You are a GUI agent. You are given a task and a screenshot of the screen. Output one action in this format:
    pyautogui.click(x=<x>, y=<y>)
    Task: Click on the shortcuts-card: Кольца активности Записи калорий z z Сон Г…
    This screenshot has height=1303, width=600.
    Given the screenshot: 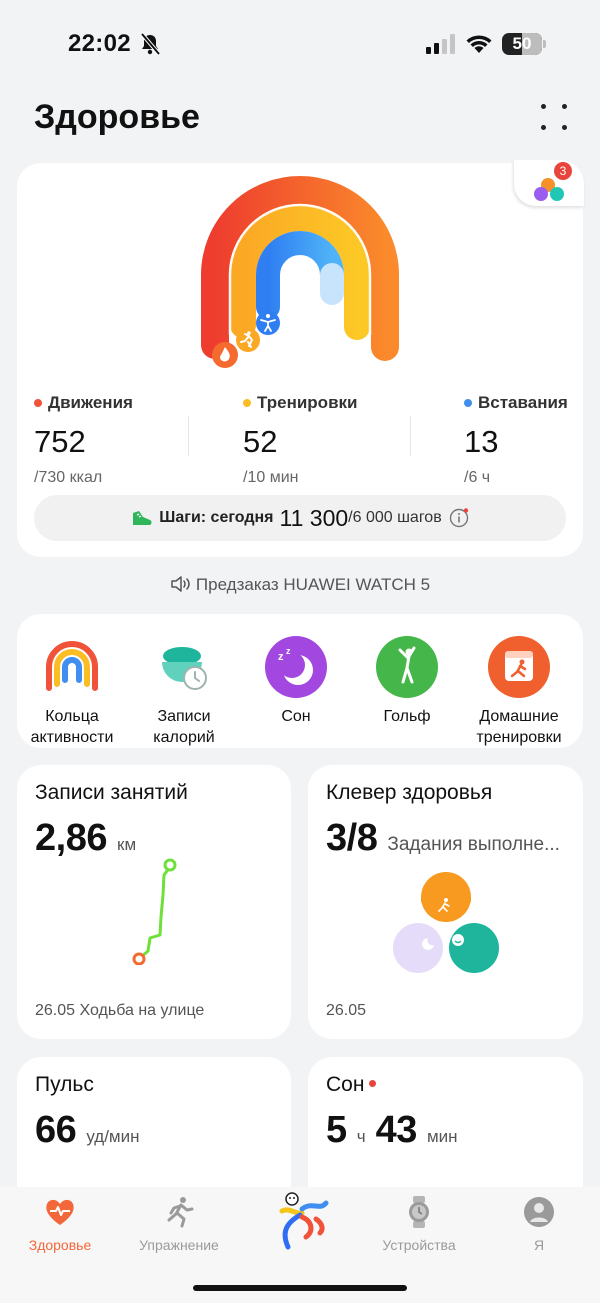 What is the action you would take?
    pyautogui.click(x=300, y=681)
    